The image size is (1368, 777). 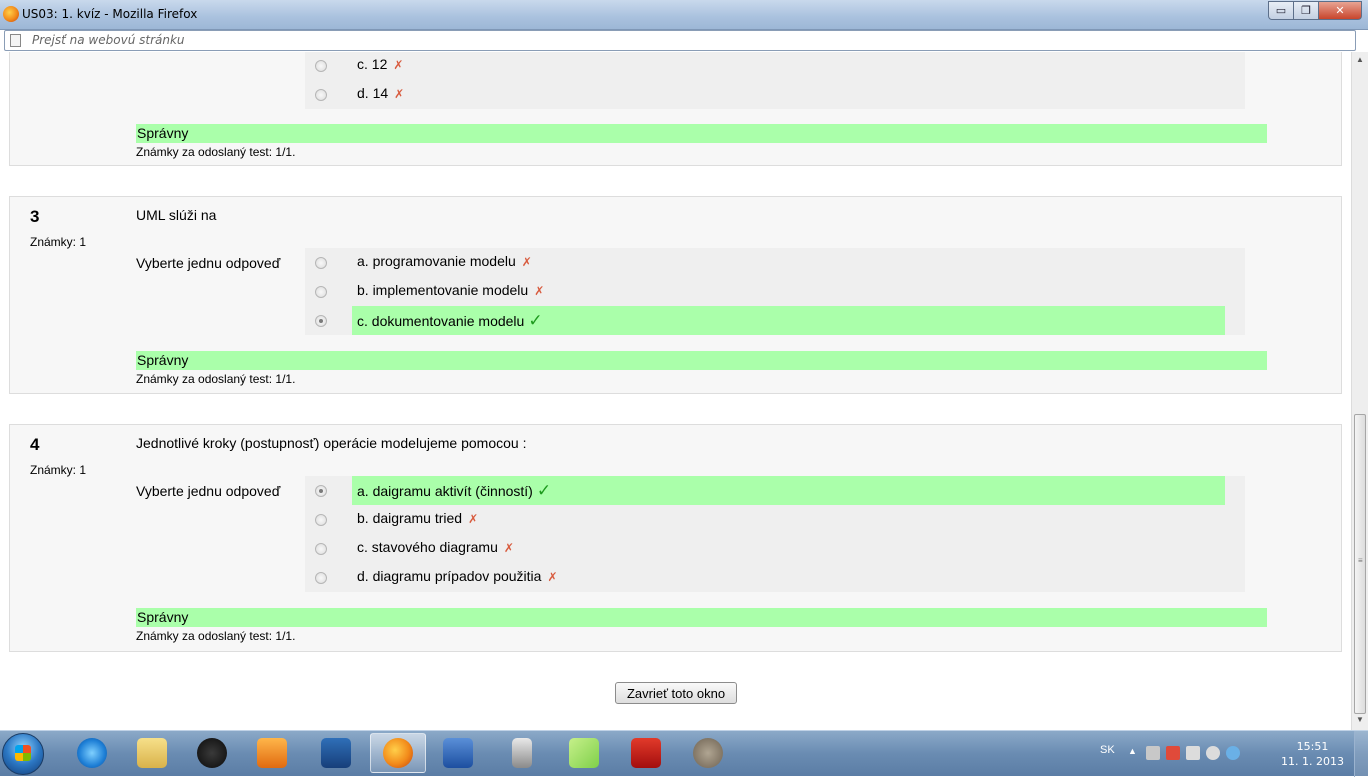 I want to click on usb-tool-icon, so click(x=522, y=753).